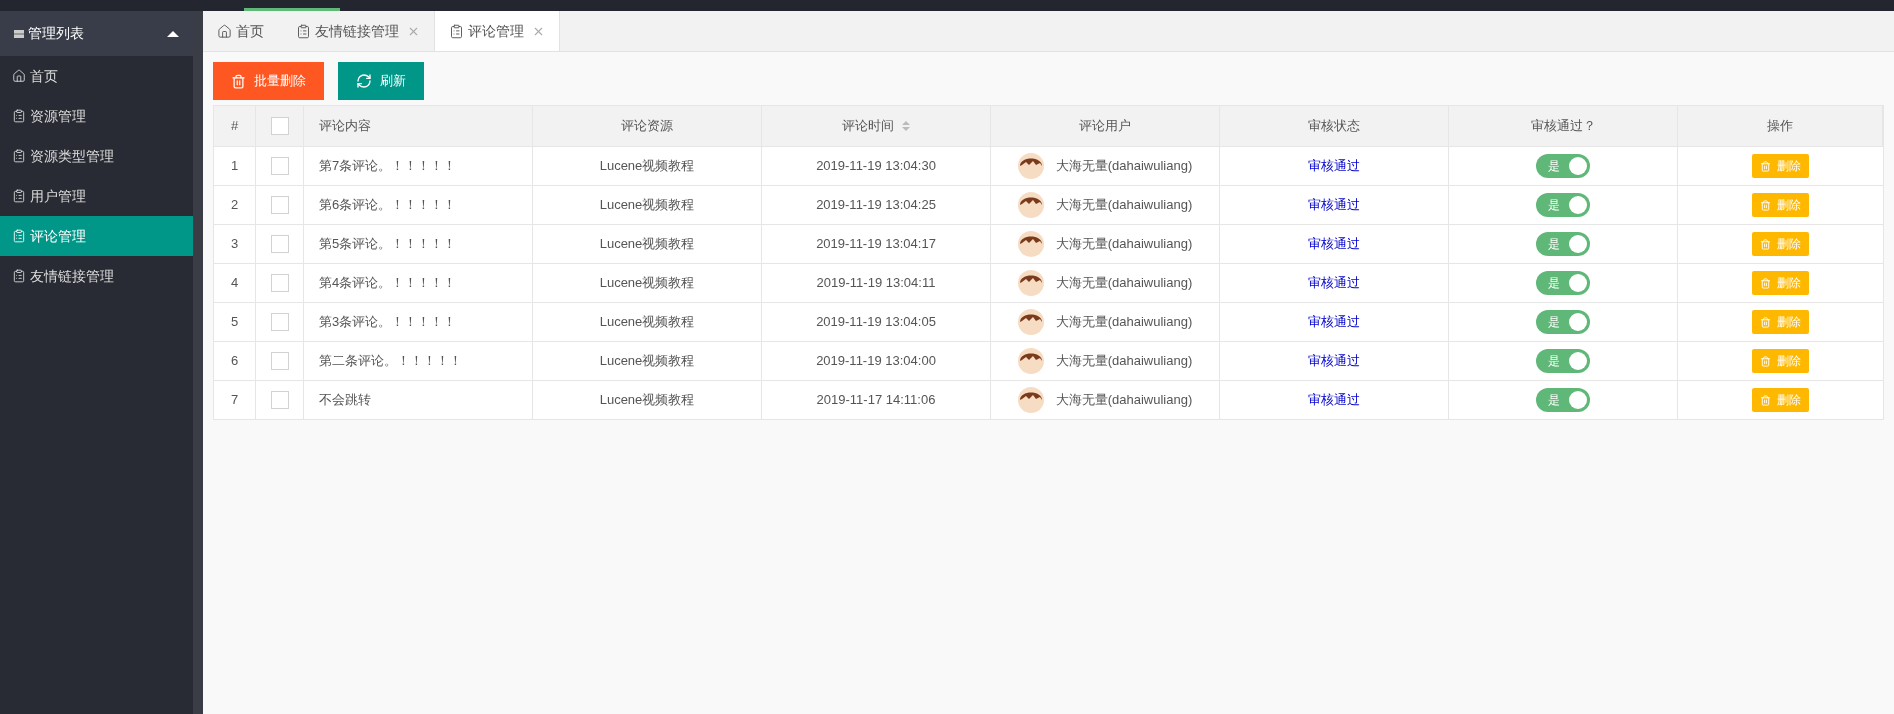  What do you see at coordinates (242, 31) in the screenshot?
I see `tab: 首页` at bounding box center [242, 31].